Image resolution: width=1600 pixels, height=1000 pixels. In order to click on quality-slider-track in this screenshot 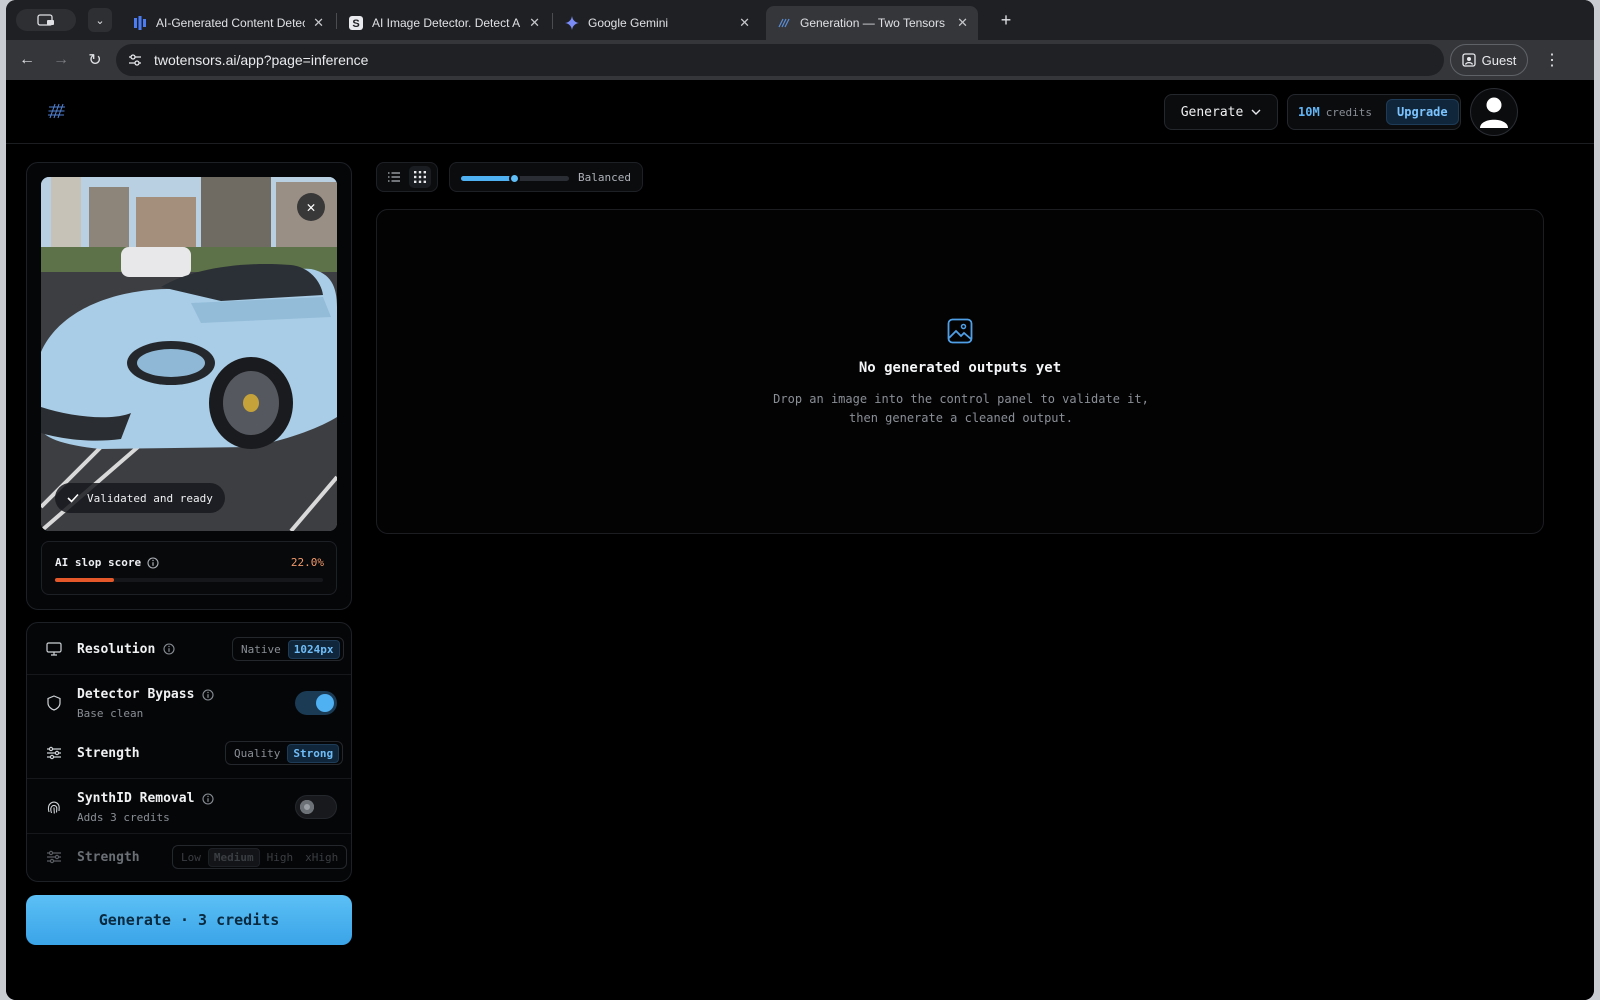, I will do `click(515, 178)`.